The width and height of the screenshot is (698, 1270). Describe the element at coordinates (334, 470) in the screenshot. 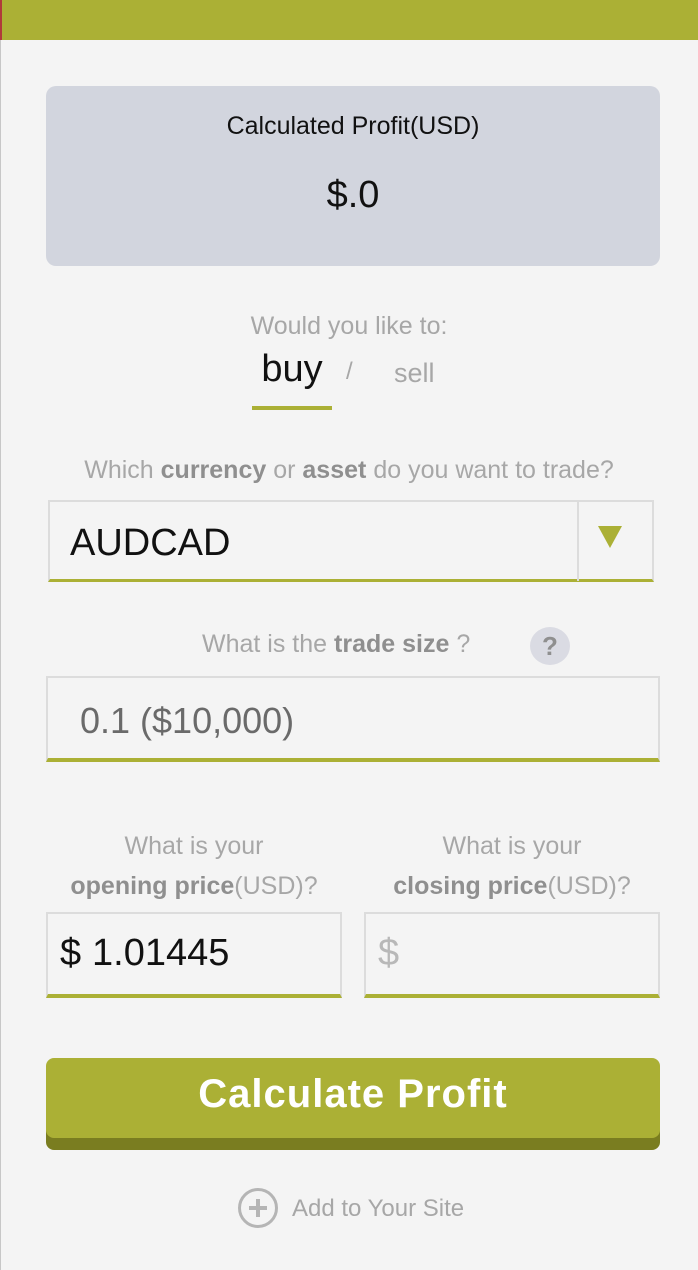

I see `currency-question-bold2: asset` at that location.